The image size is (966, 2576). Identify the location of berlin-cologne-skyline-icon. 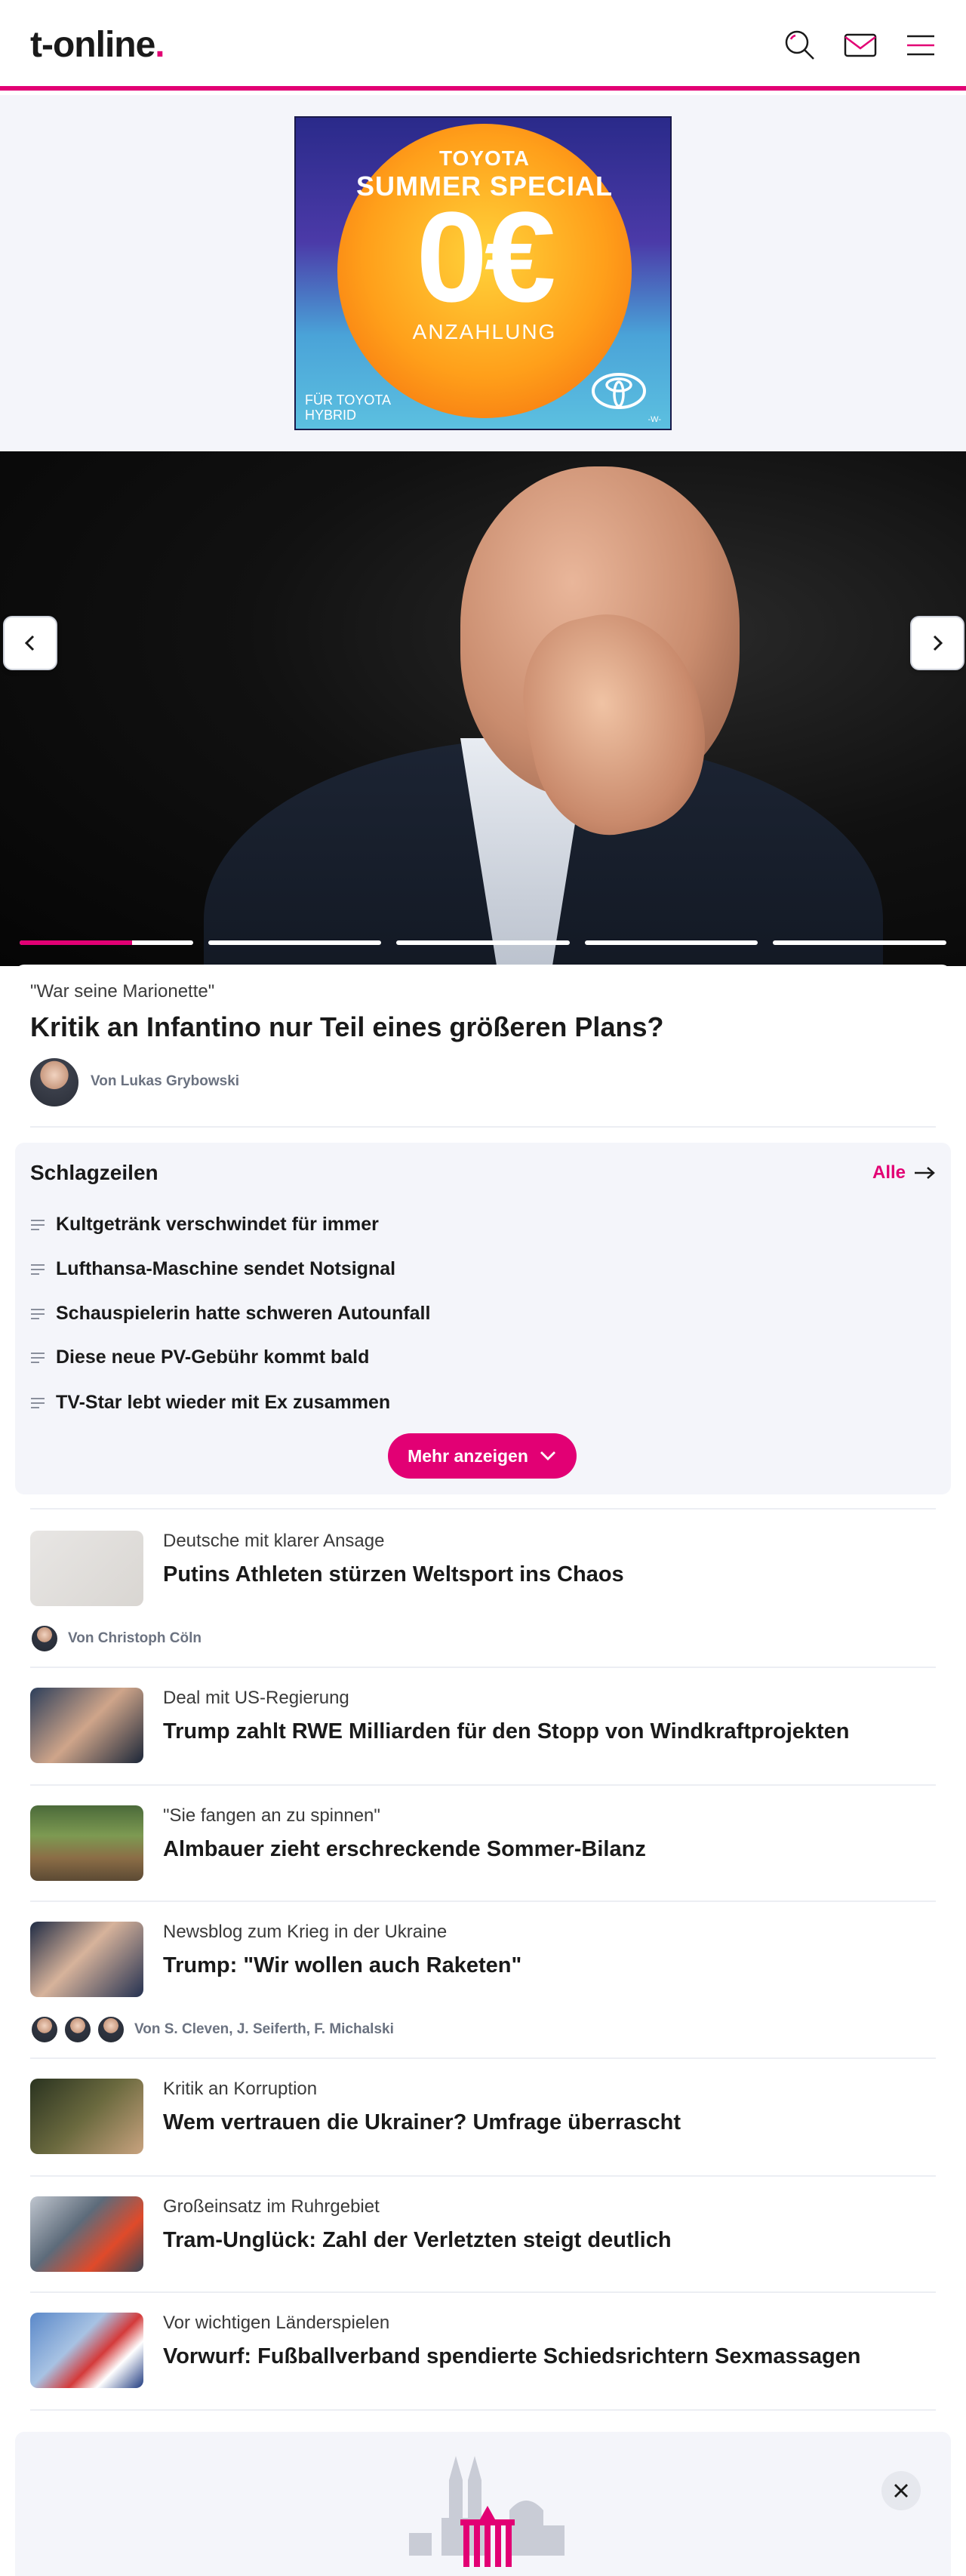
(487, 2511).